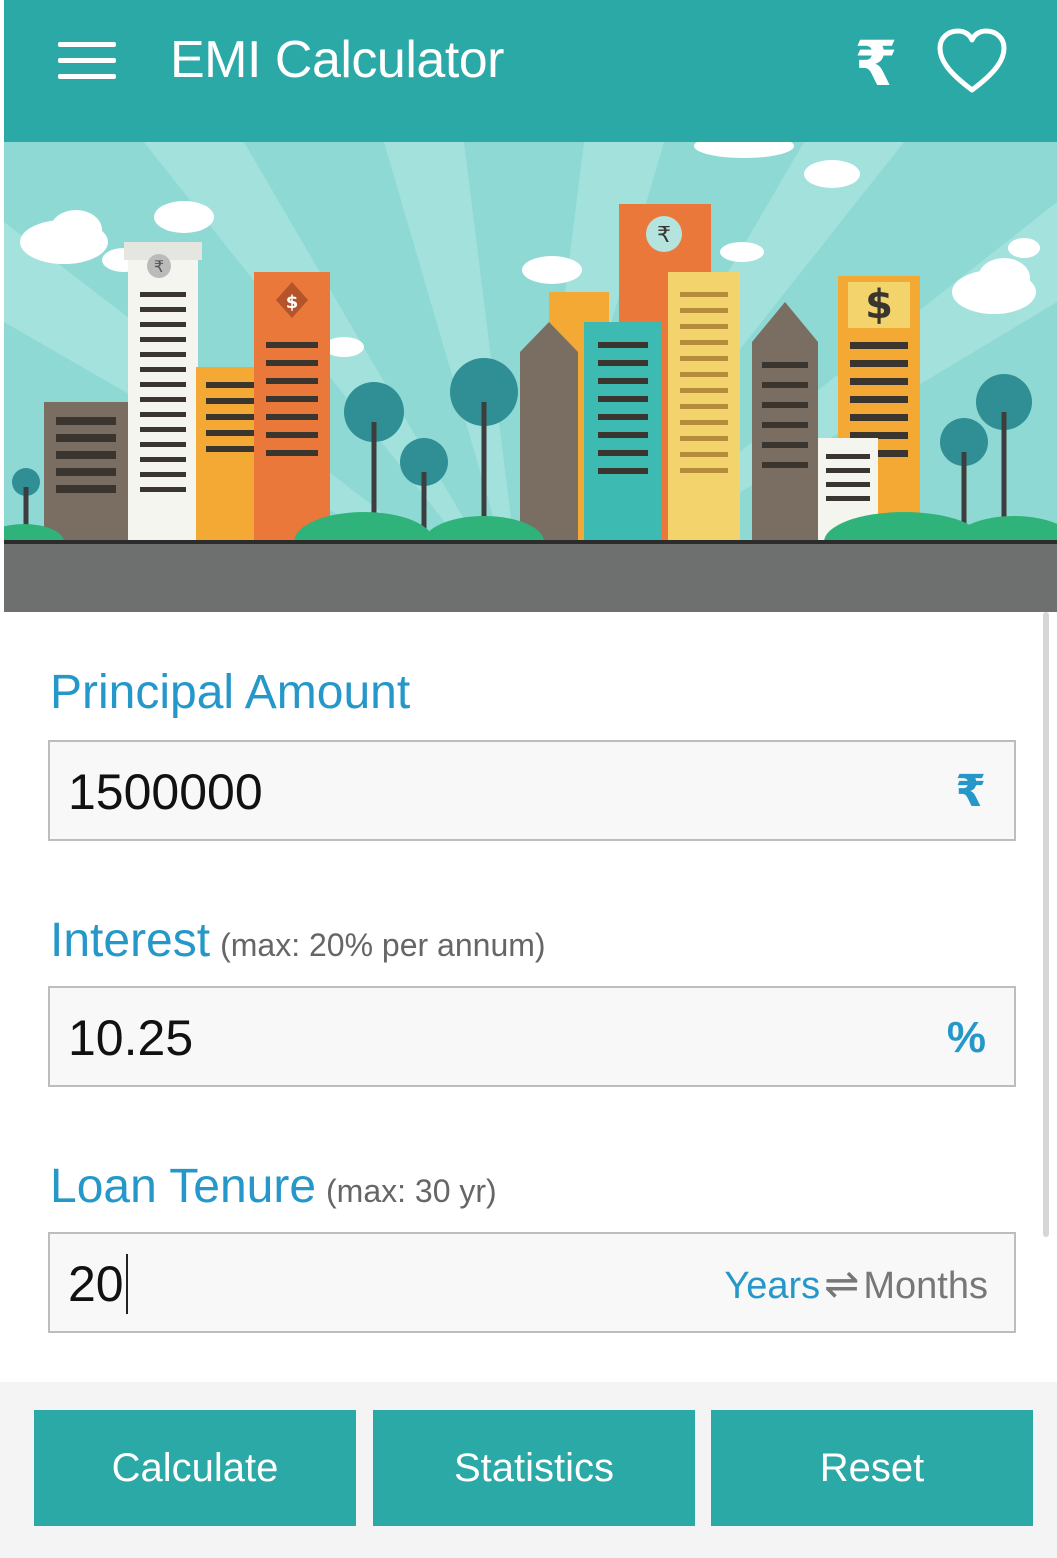  What do you see at coordinates (532, 790) in the screenshot?
I see `principal-amount-field: 1500000 ₹` at bounding box center [532, 790].